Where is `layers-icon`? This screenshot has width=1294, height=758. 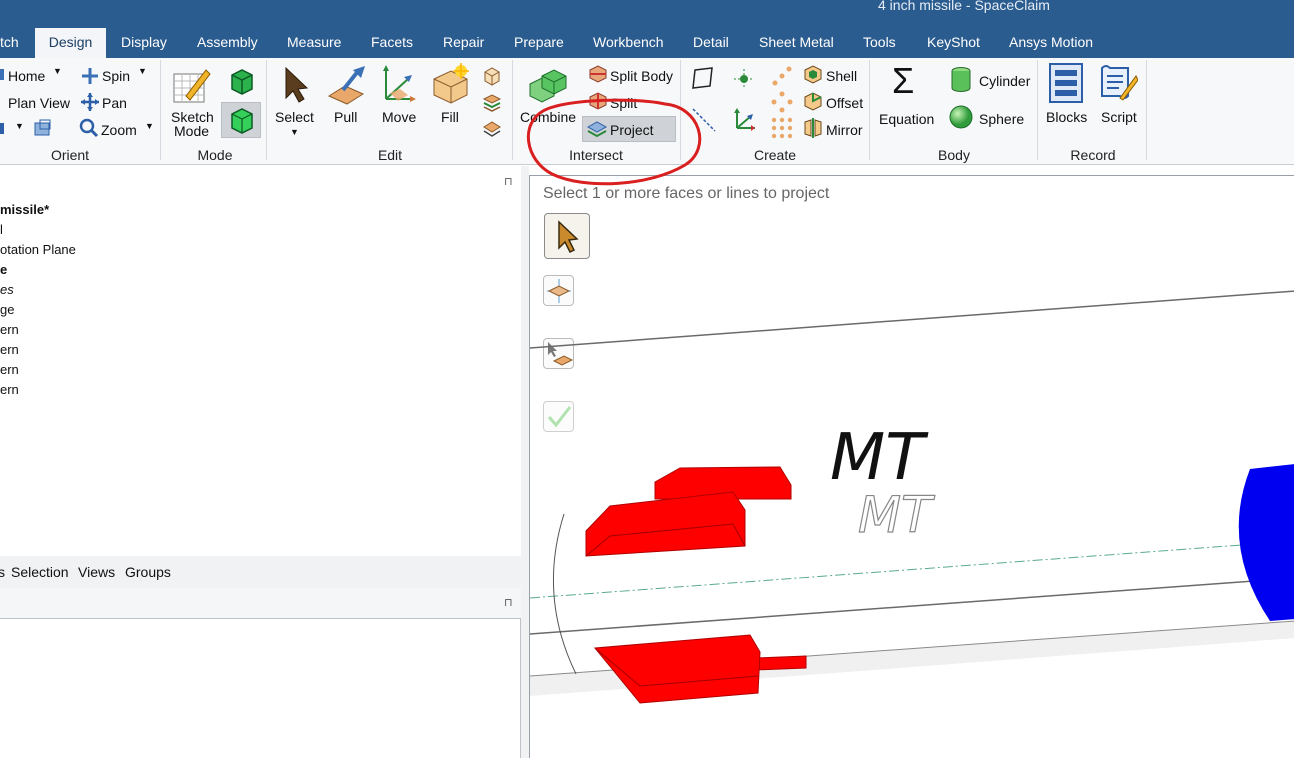 layers-icon is located at coordinates (492, 103).